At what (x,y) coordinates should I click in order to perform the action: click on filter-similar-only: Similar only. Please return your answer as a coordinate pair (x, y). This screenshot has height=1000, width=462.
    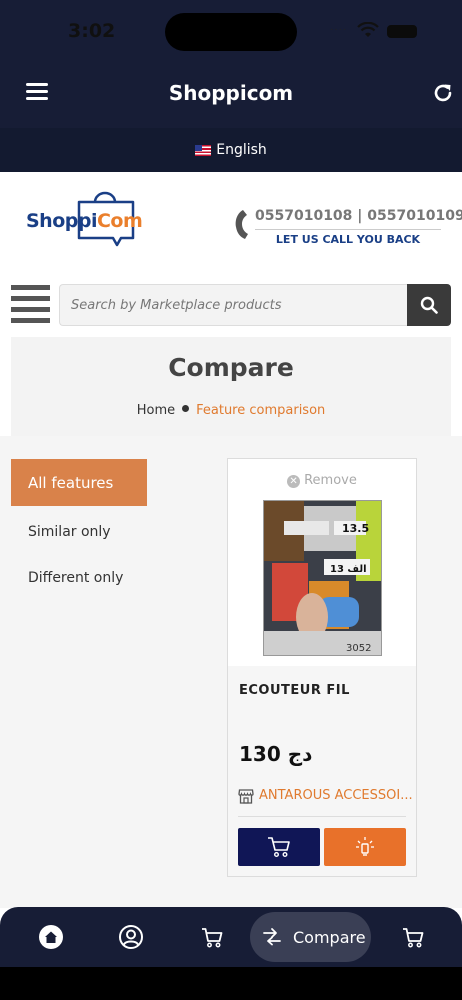
    Looking at the image, I should click on (79, 531).